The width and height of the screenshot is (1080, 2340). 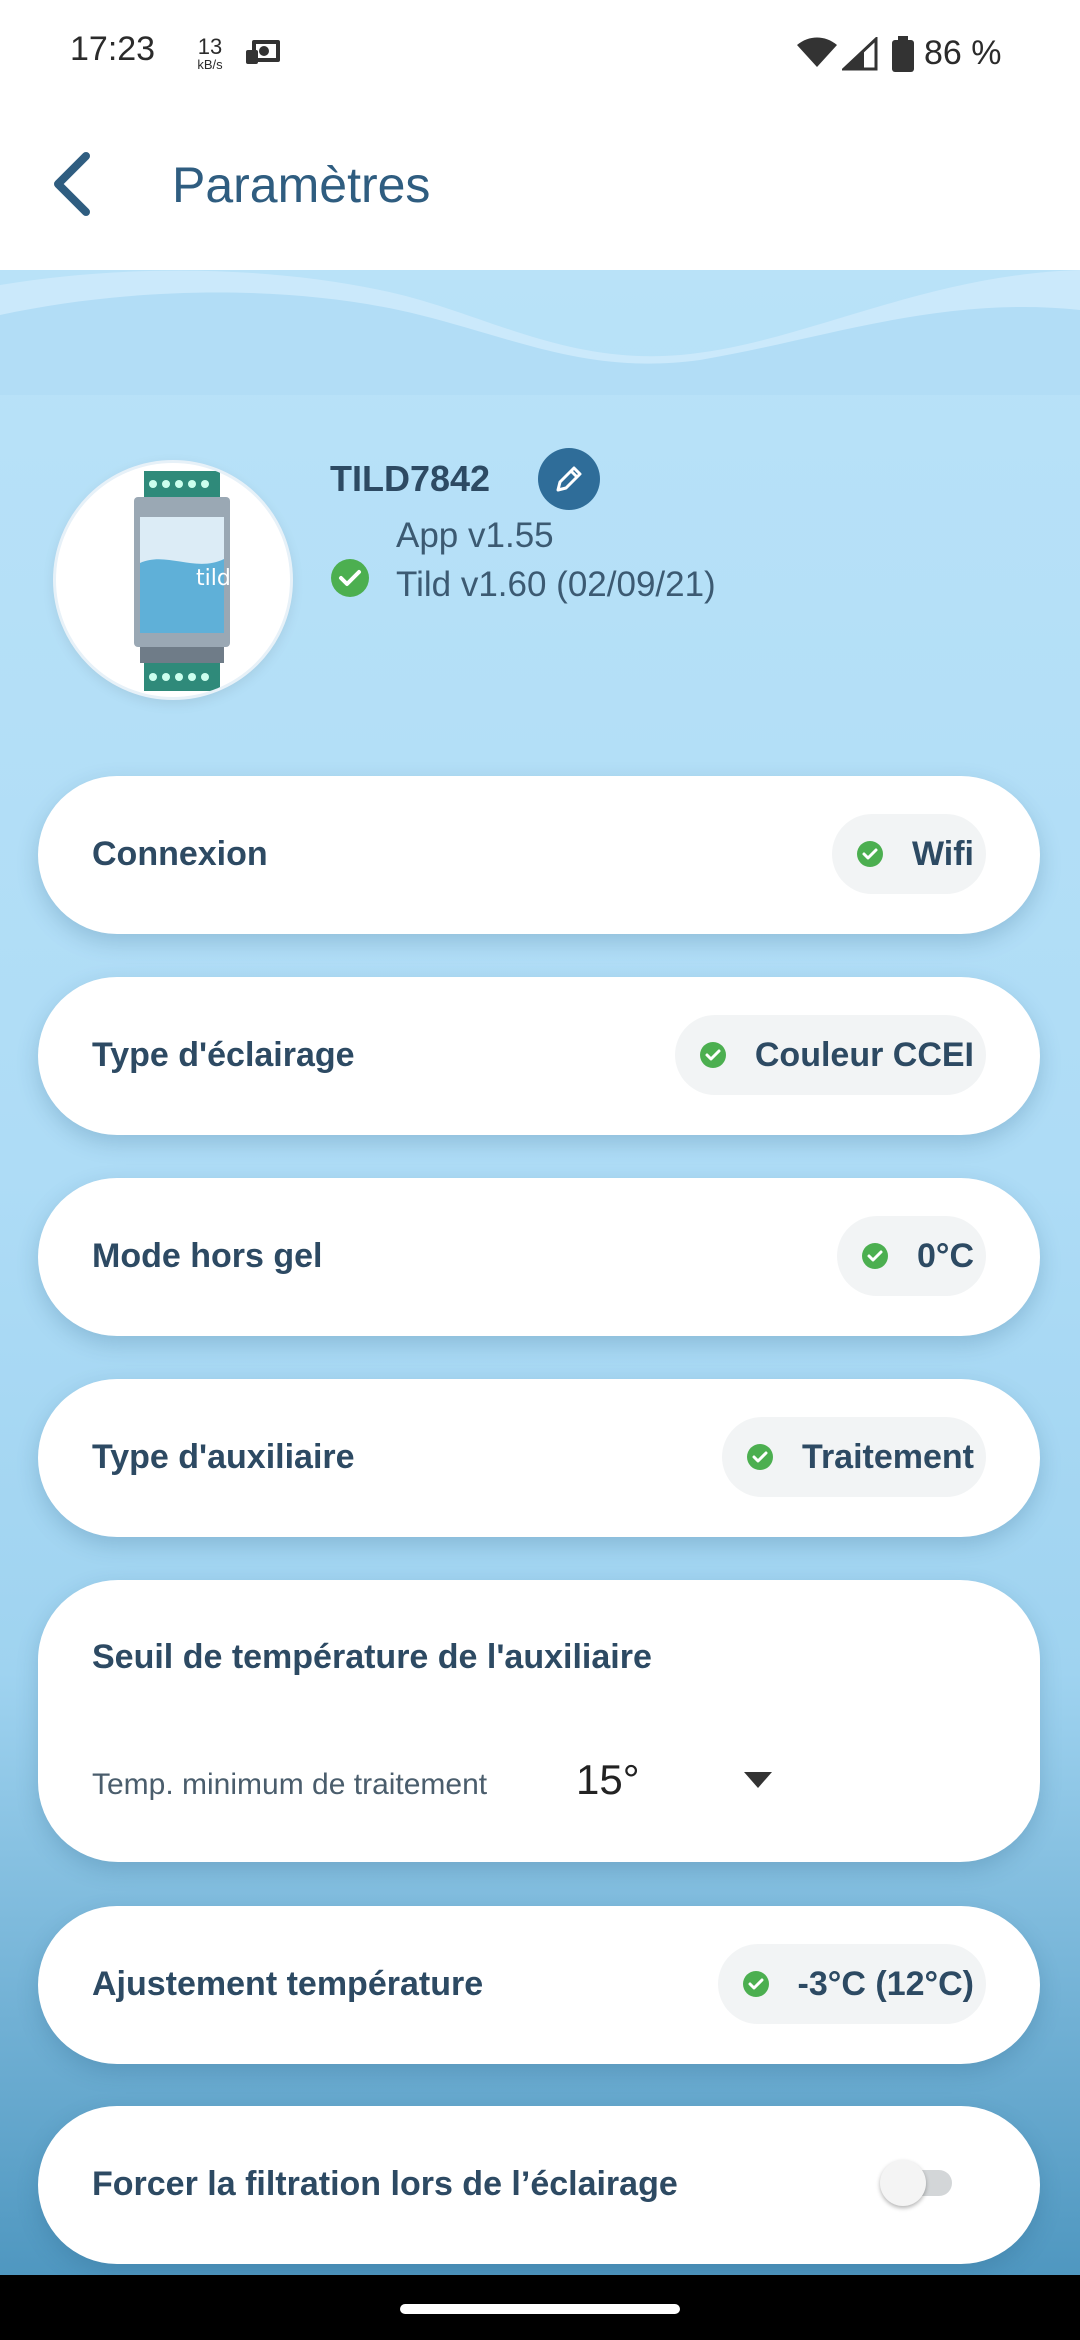 I want to click on app-version: App v1.55, so click(x=475, y=535).